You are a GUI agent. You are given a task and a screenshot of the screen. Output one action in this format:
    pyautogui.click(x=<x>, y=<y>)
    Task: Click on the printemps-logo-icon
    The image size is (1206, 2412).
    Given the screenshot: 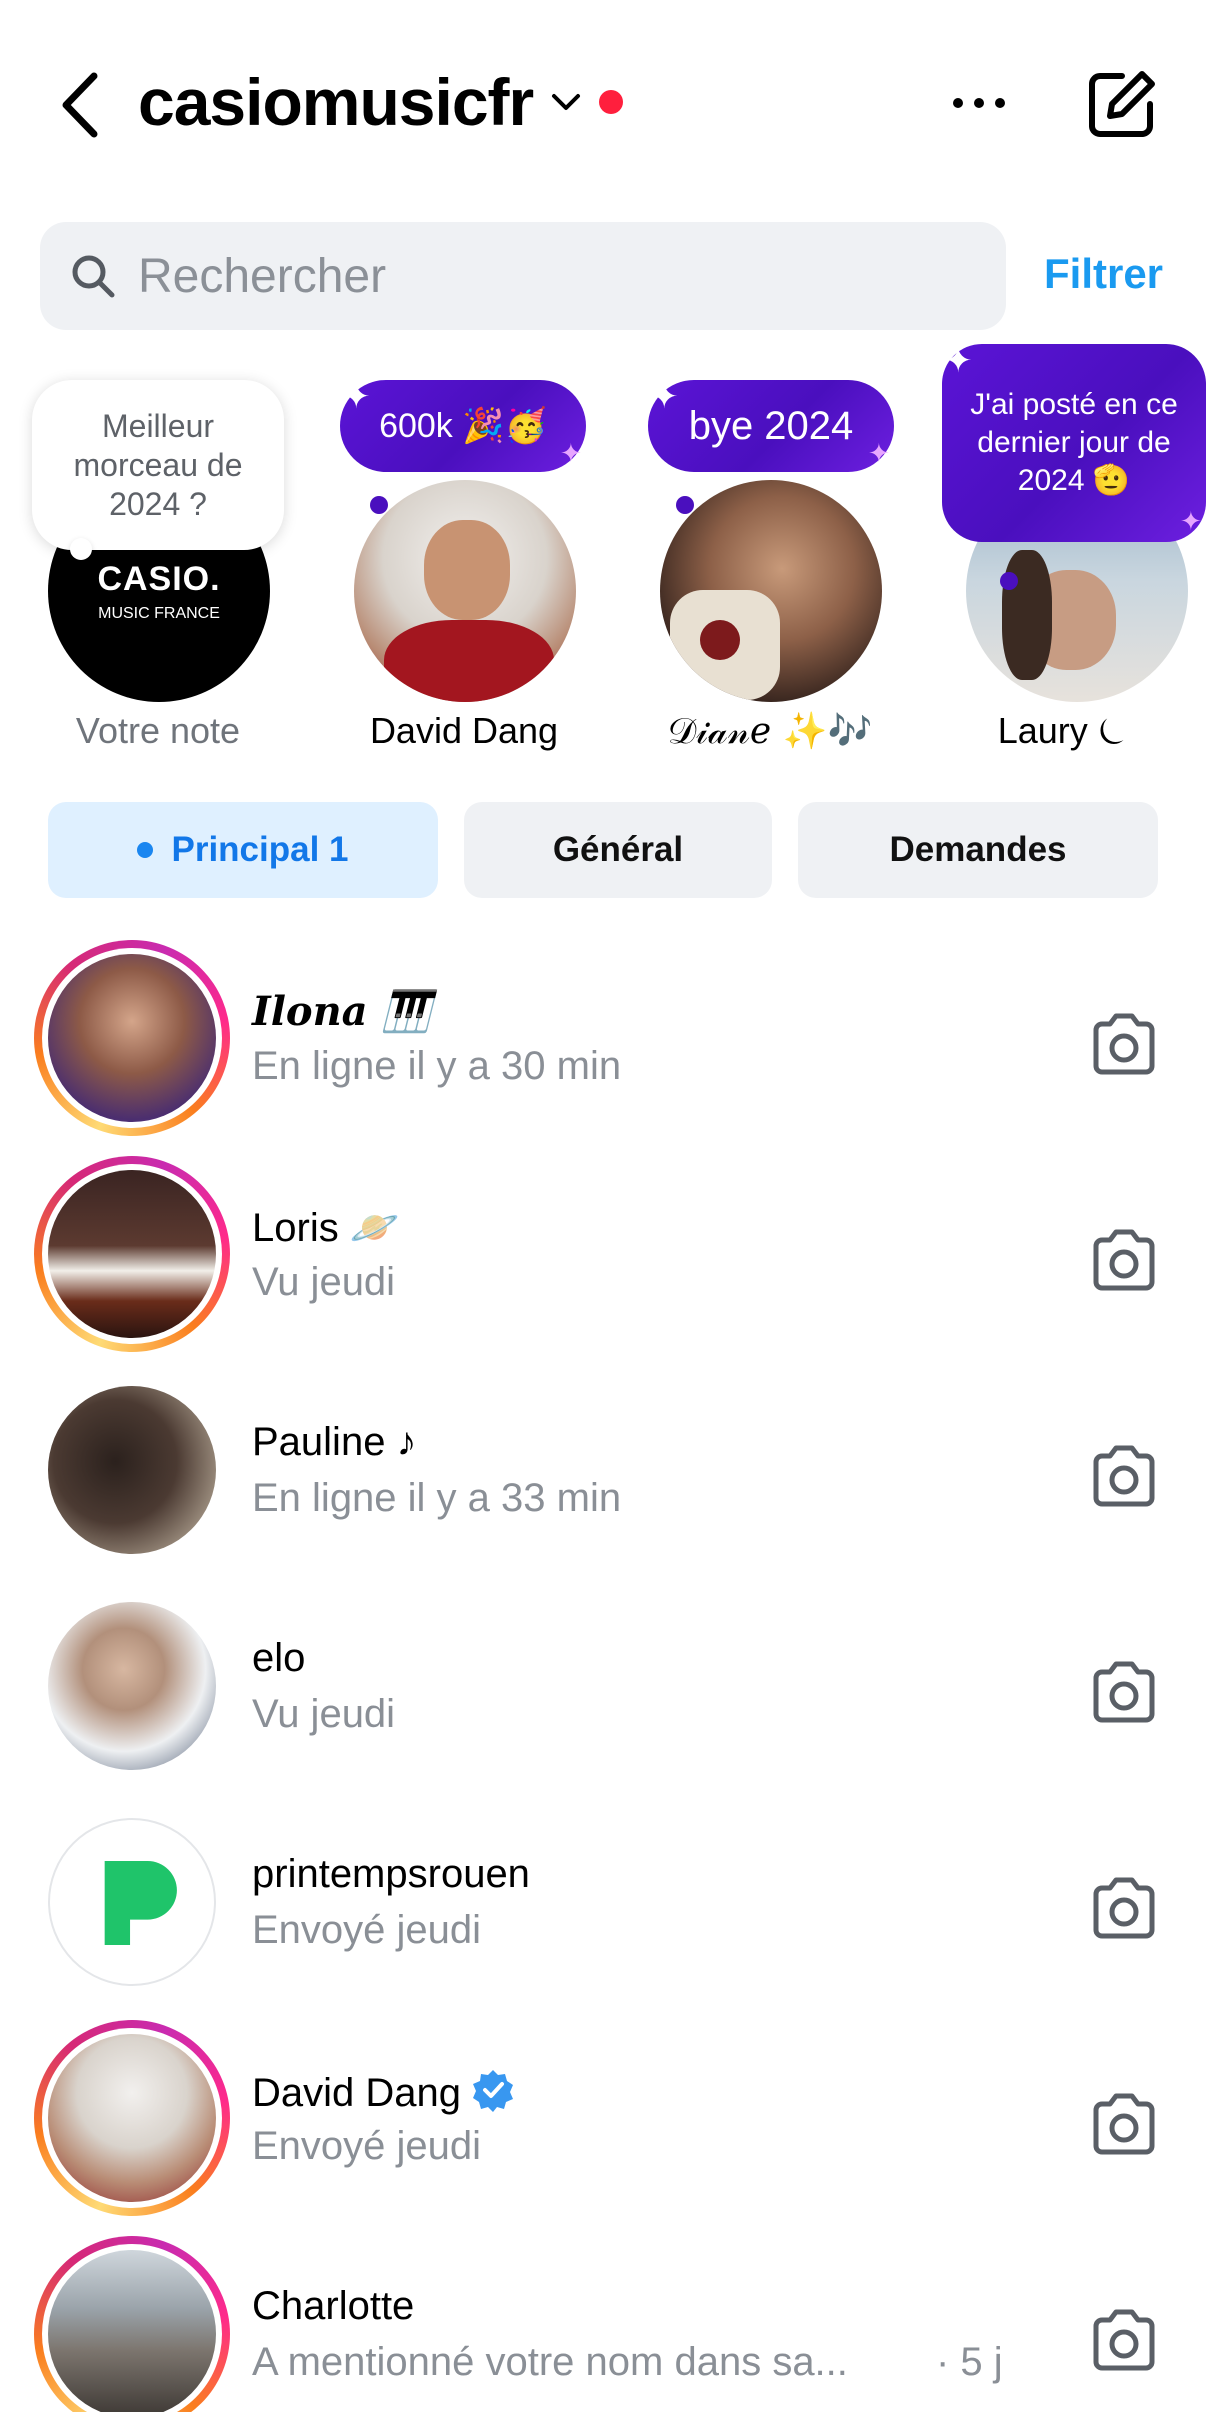 What is the action you would take?
    pyautogui.click(x=140, y=1903)
    